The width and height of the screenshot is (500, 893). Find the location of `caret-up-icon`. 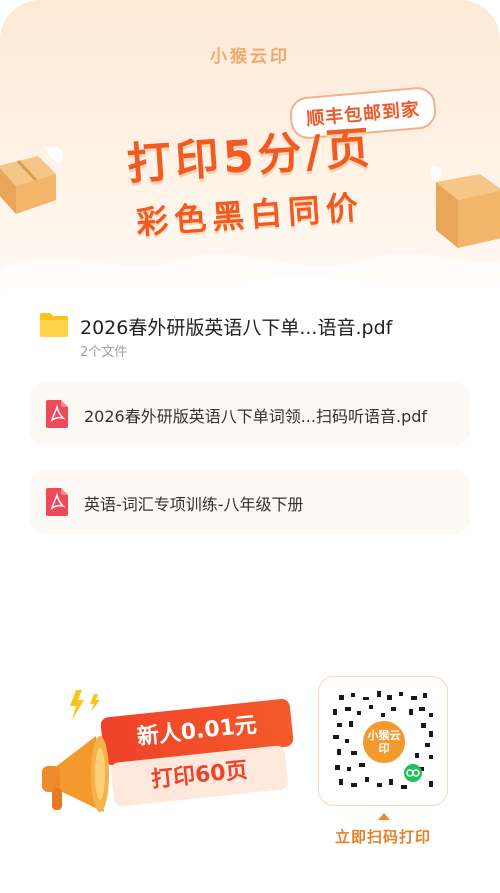

caret-up-icon is located at coordinates (384, 816).